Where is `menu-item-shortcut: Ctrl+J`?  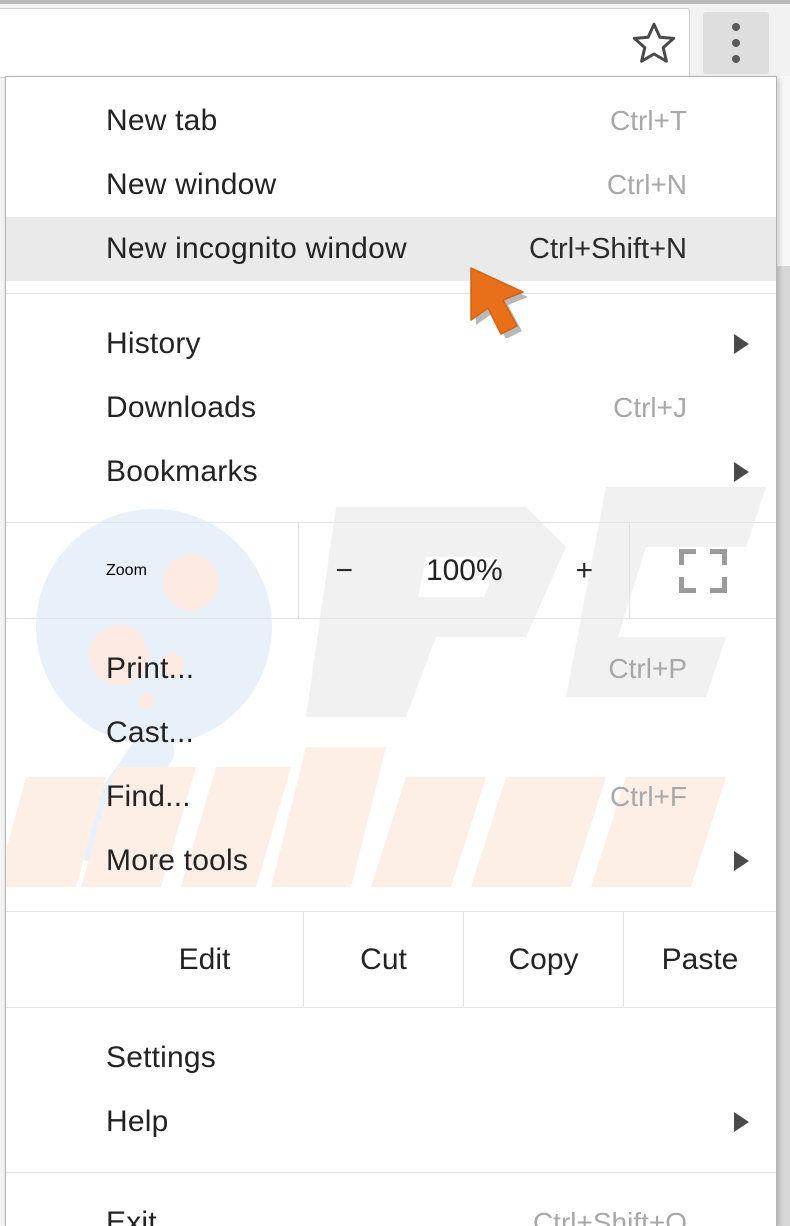 menu-item-shortcut: Ctrl+J is located at coordinates (650, 407).